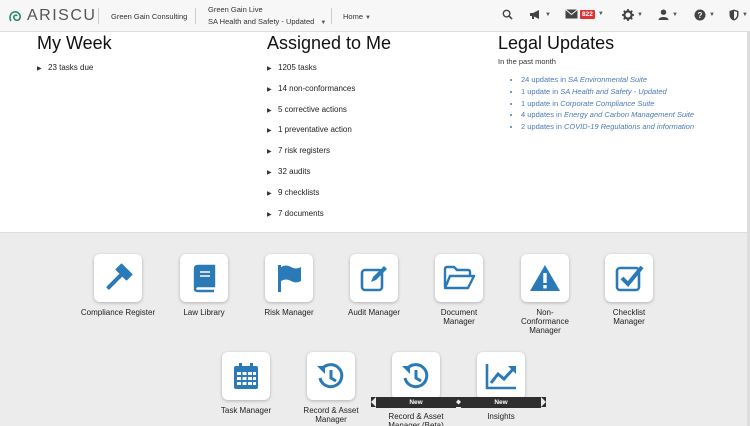 The image size is (750, 426). Describe the element at coordinates (609, 104) in the screenshot. I see `legal-update-link: 1 update in Corporate Compliance Suite` at that location.